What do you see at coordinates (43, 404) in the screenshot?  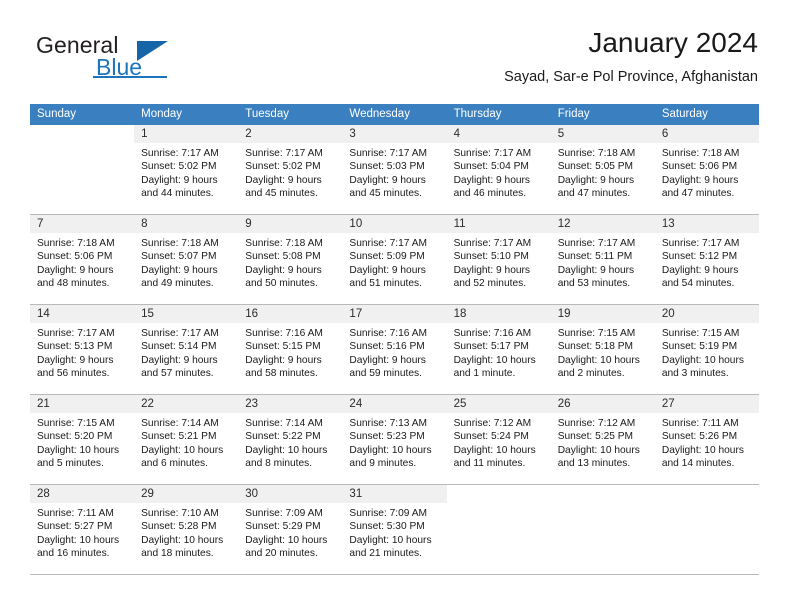 I see `day-number: 21` at bounding box center [43, 404].